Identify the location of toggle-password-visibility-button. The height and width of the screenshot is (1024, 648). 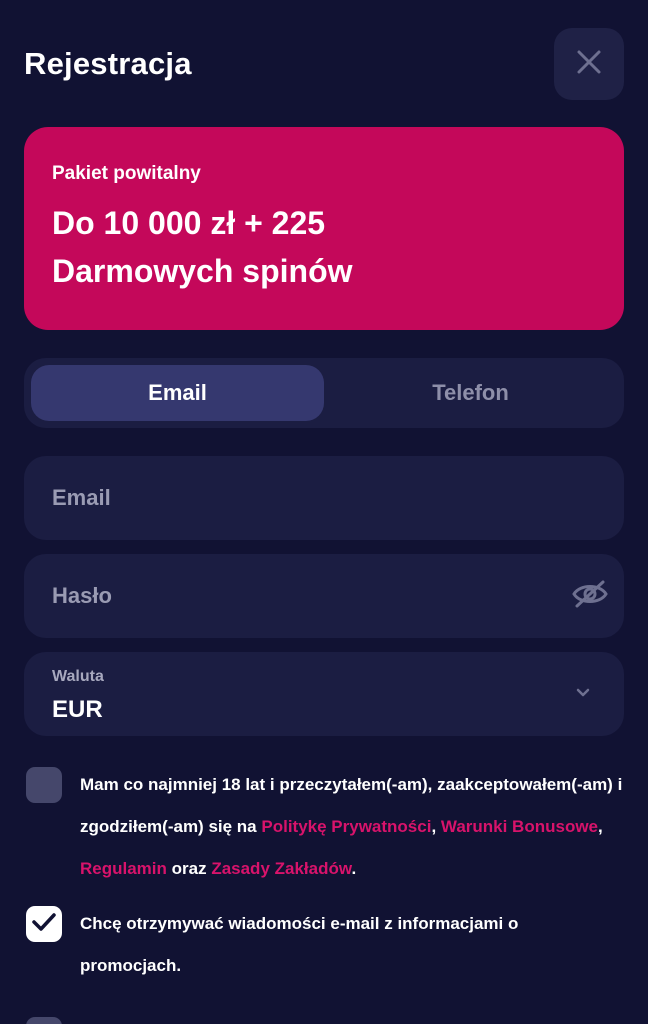
(590, 596).